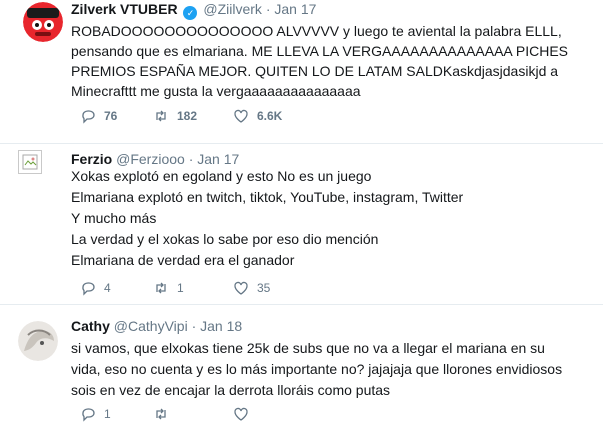 The width and height of the screenshot is (603, 423). I want to click on author-handle: @CathyVipi, so click(151, 326).